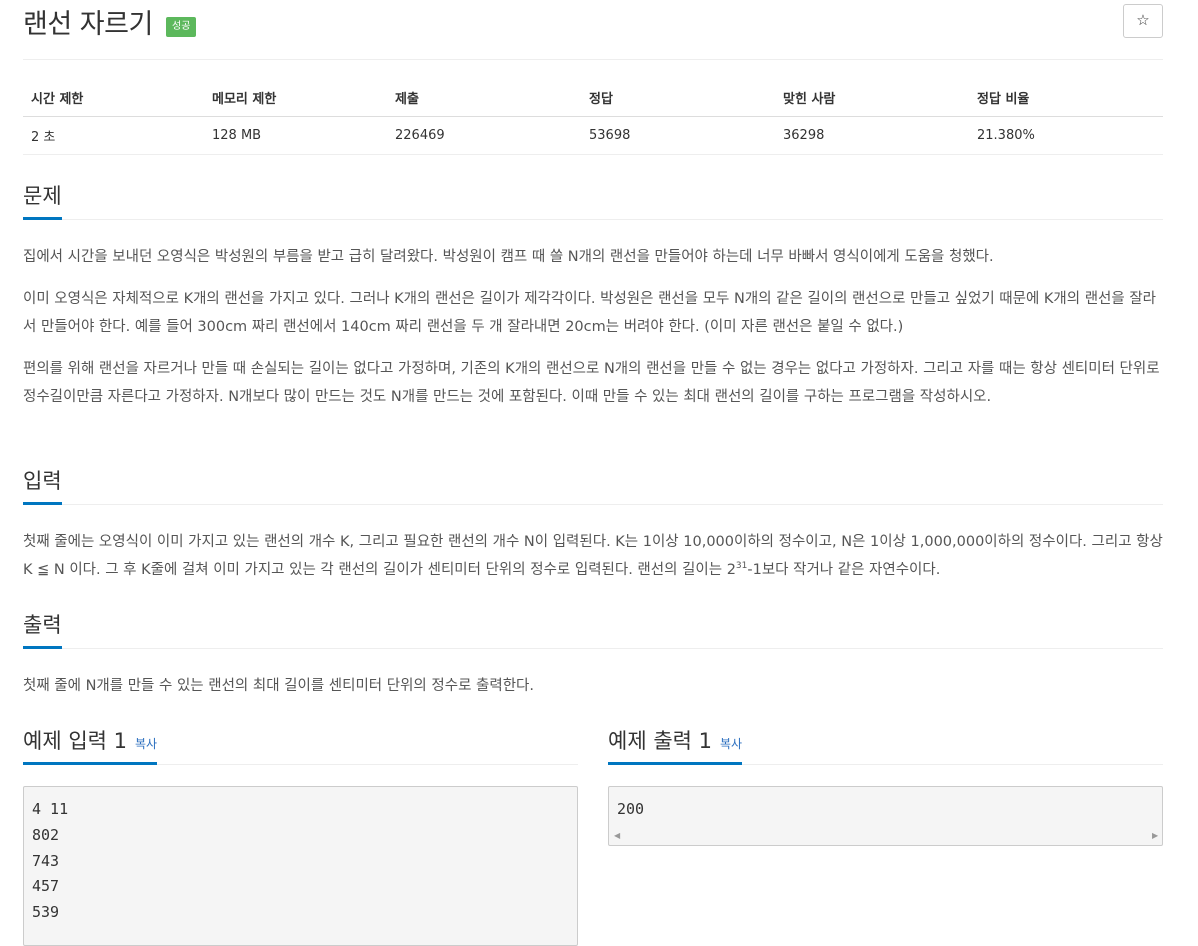  Describe the element at coordinates (75, 741) in the screenshot. I see `sample-input-title-text: 예제 입력 1` at that location.